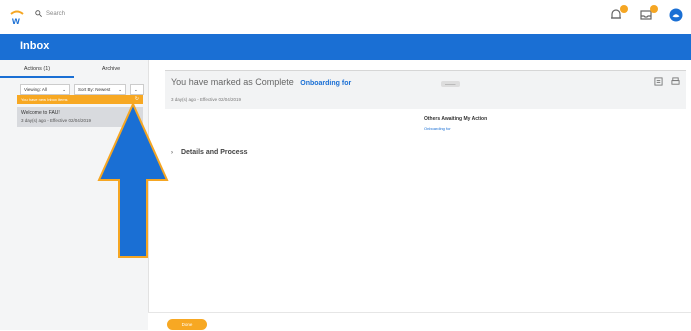 This screenshot has width=691, height=331. Describe the element at coordinates (624, 9) in the screenshot. I see `notification-badge` at that location.